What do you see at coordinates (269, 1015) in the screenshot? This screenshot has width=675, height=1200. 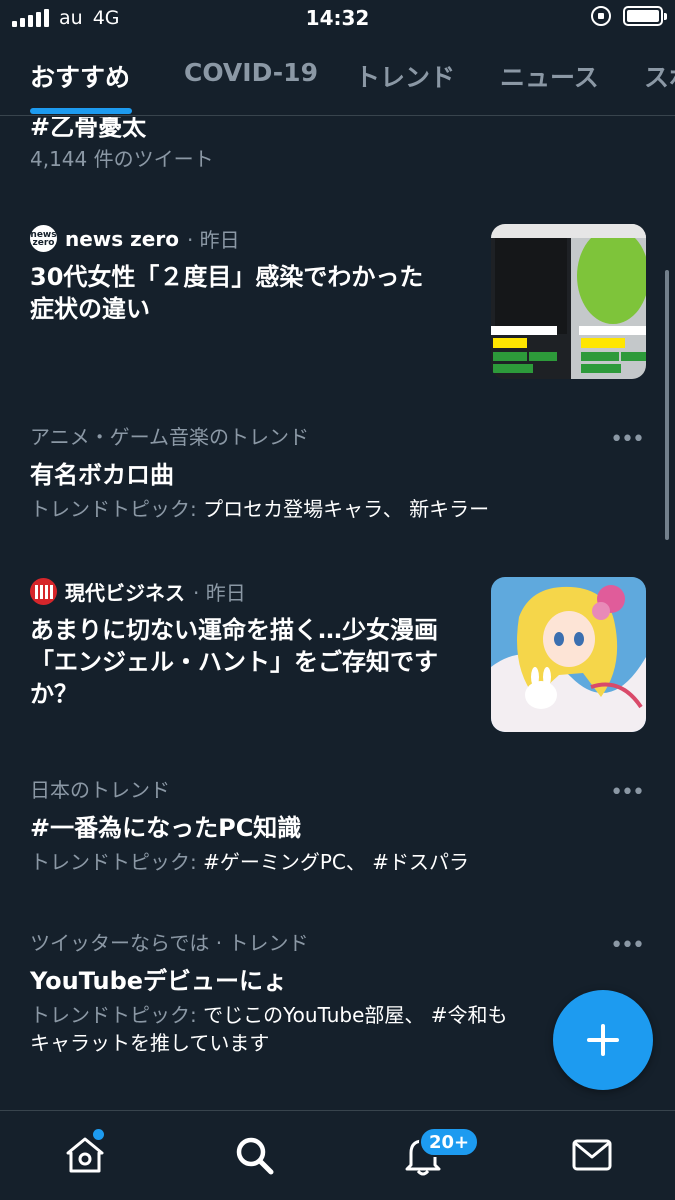 I see `trend-topics: トレンドトピック: でじこのYouTube部屋、 #令和も` at bounding box center [269, 1015].